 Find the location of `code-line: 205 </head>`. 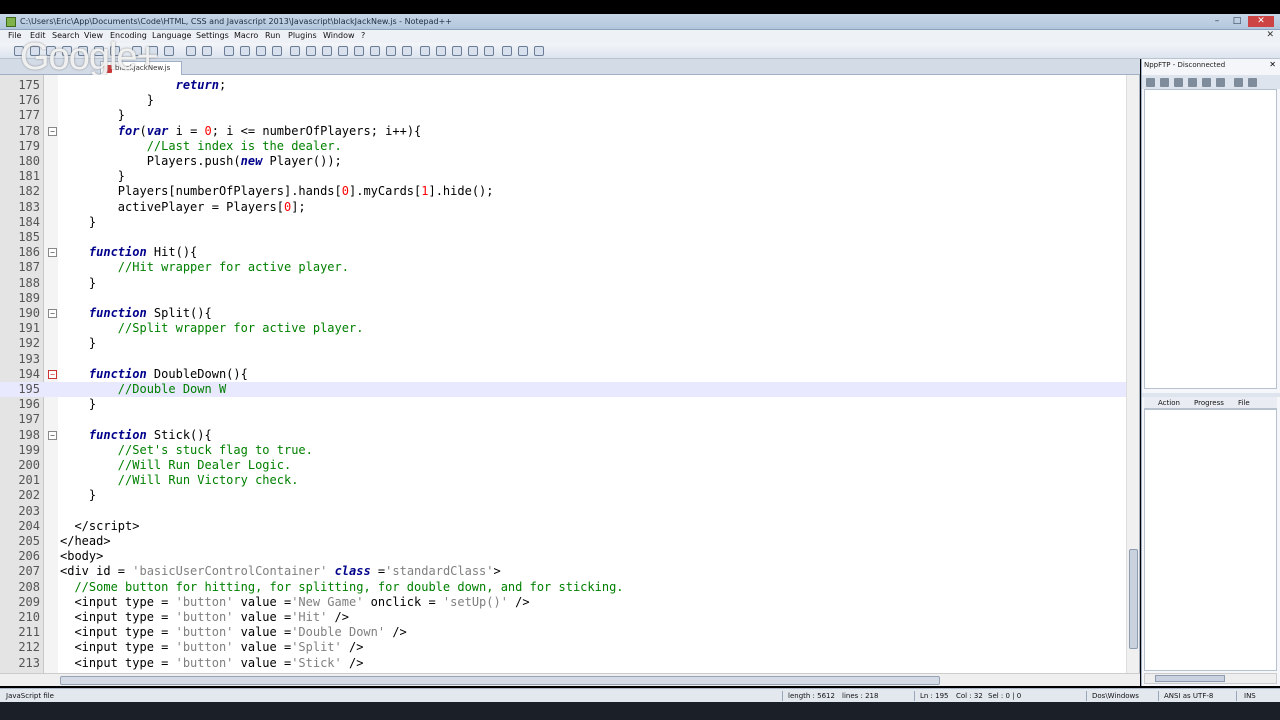

code-line: 205 </head> is located at coordinates (563, 541).